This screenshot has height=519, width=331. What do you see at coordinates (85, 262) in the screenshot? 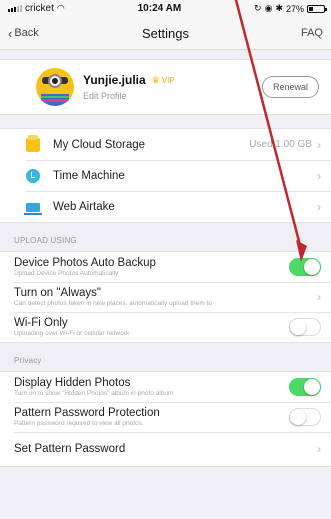
I see `row-label: Device Photos Auto Backup` at bounding box center [85, 262].